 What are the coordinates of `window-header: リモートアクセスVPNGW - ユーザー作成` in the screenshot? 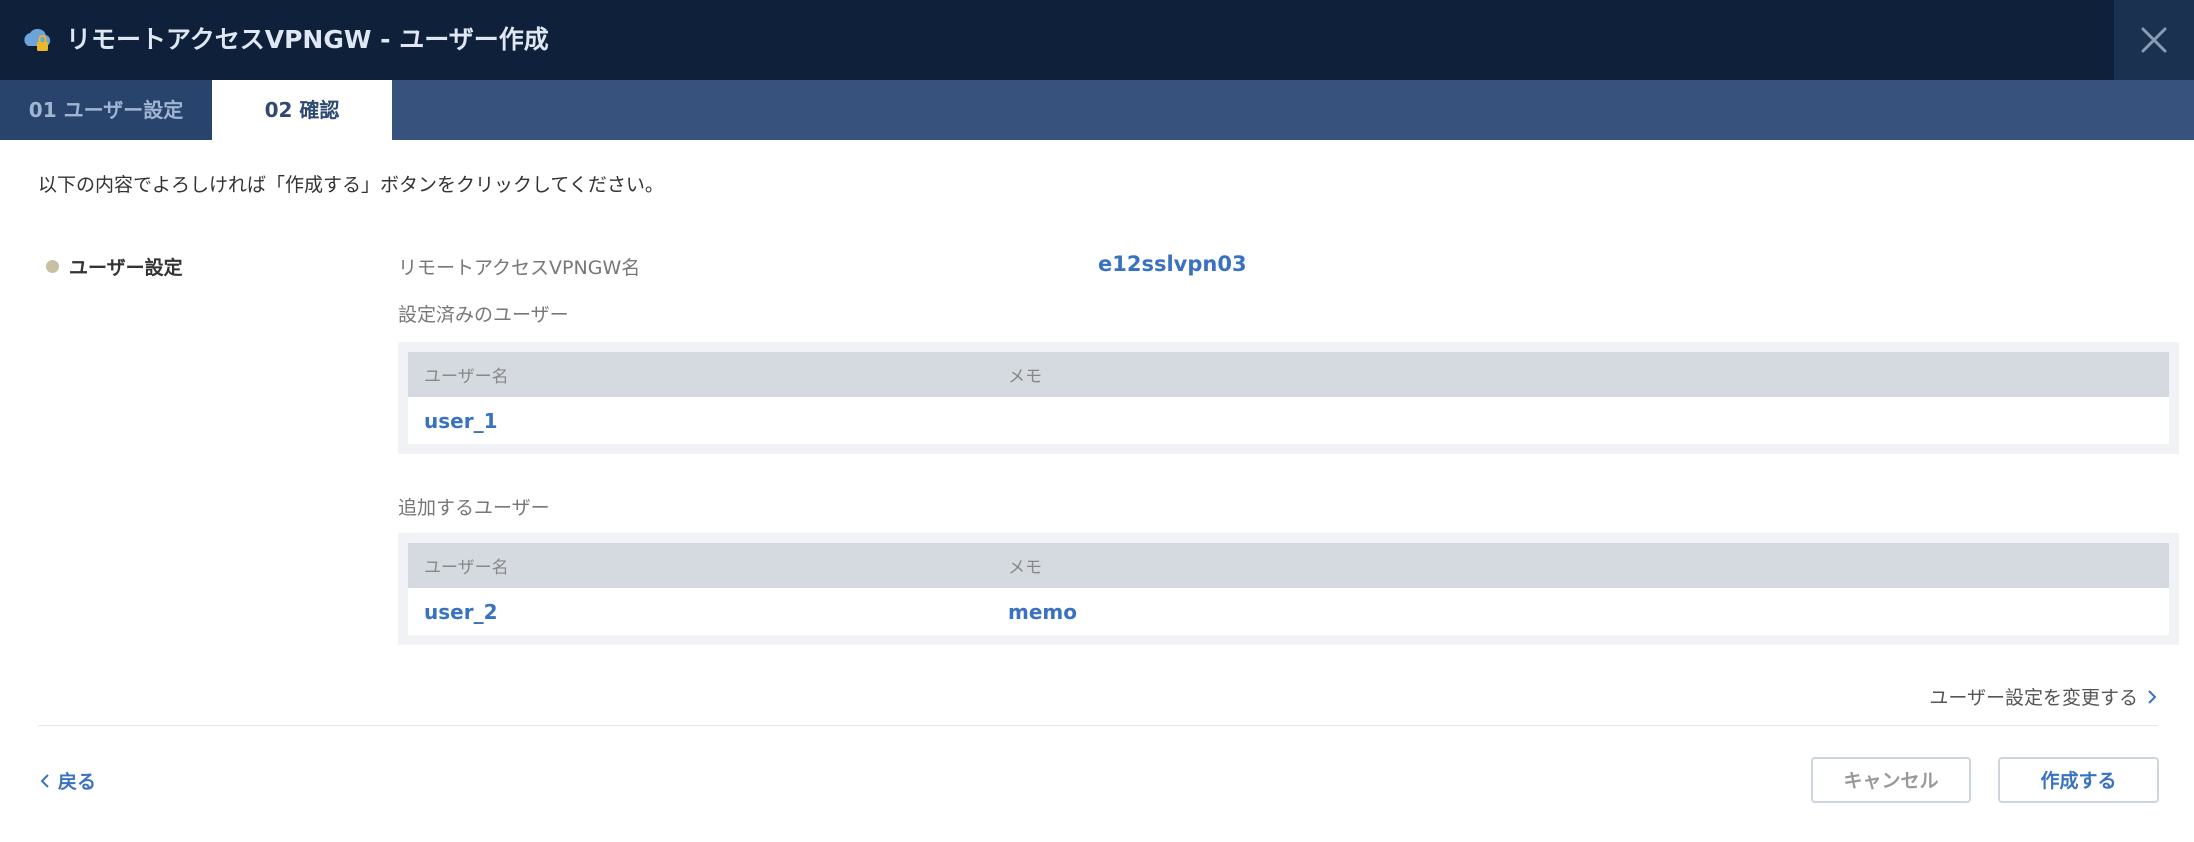 It's located at (1097, 40).